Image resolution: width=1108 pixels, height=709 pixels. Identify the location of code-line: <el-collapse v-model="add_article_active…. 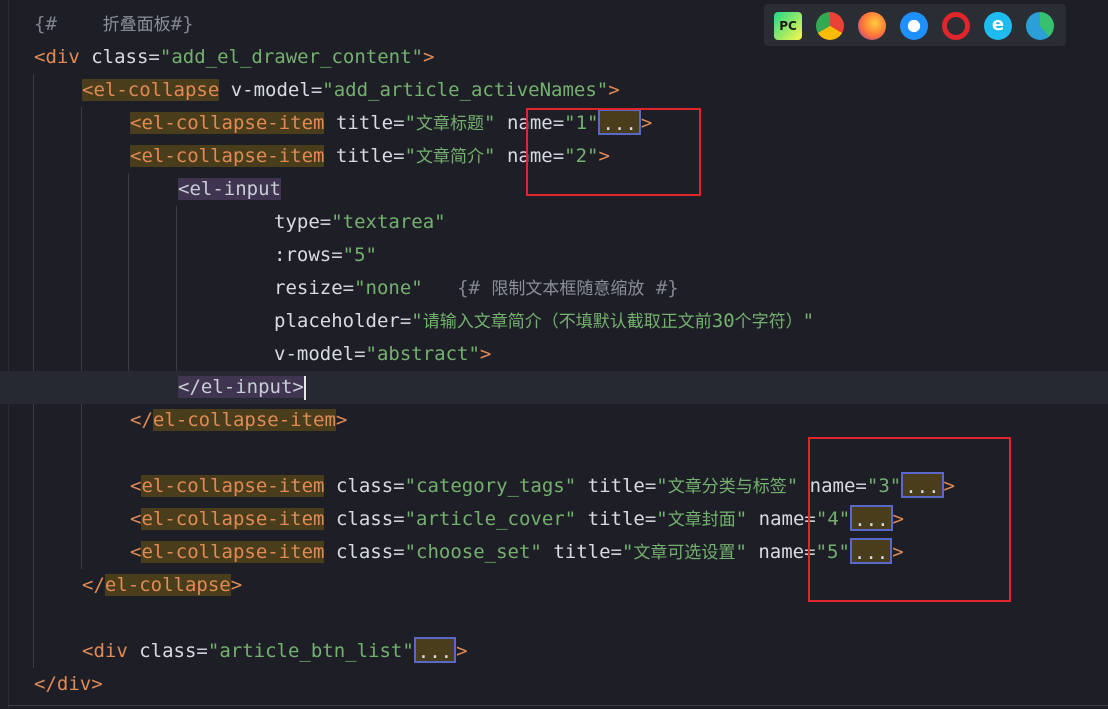
(554, 90).